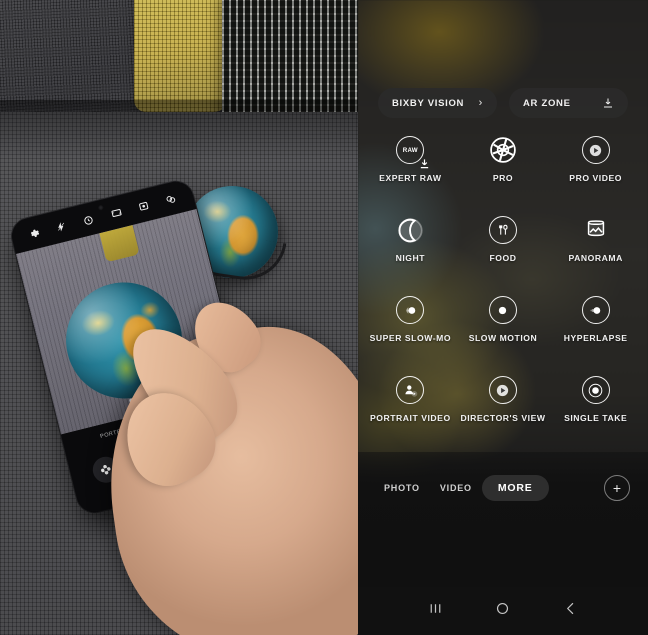  What do you see at coordinates (410, 258) in the screenshot?
I see `mode-label: NIGHT` at bounding box center [410, 258].